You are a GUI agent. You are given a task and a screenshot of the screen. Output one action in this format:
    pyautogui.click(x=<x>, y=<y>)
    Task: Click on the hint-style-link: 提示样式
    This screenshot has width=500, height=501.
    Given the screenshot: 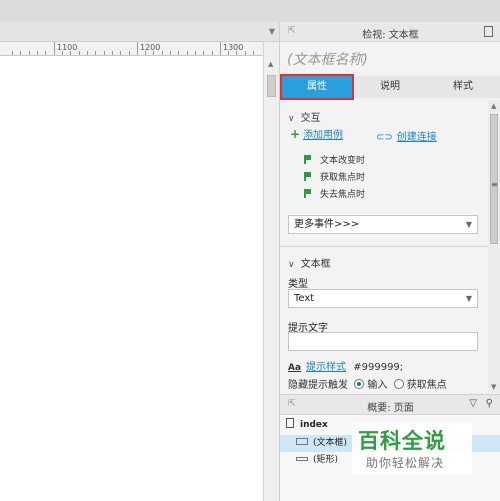 What is the action you would take?
    pyautogui.click(x=326, y=367)
    